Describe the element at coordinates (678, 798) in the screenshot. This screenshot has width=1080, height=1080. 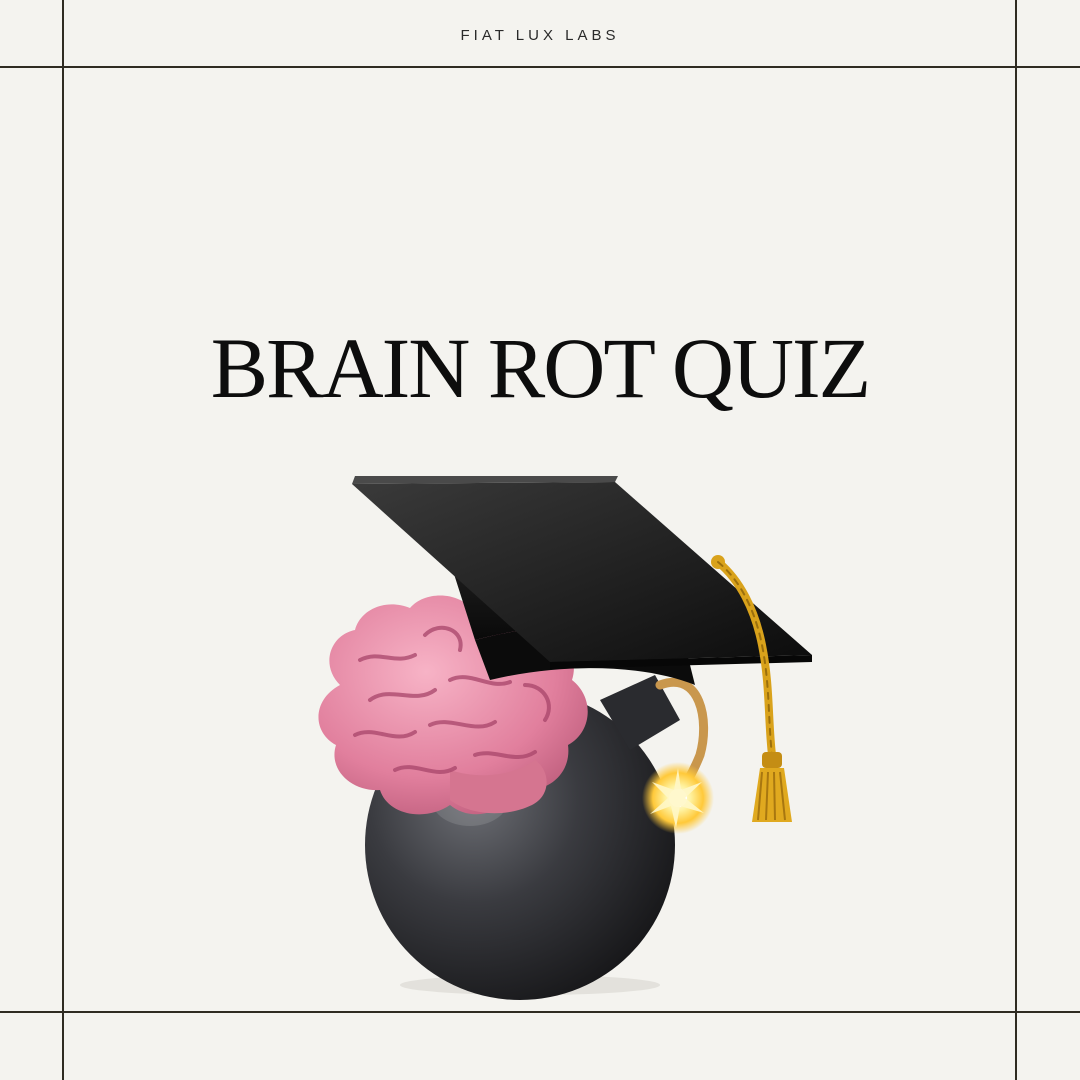
I see `spark-icon` at that location.